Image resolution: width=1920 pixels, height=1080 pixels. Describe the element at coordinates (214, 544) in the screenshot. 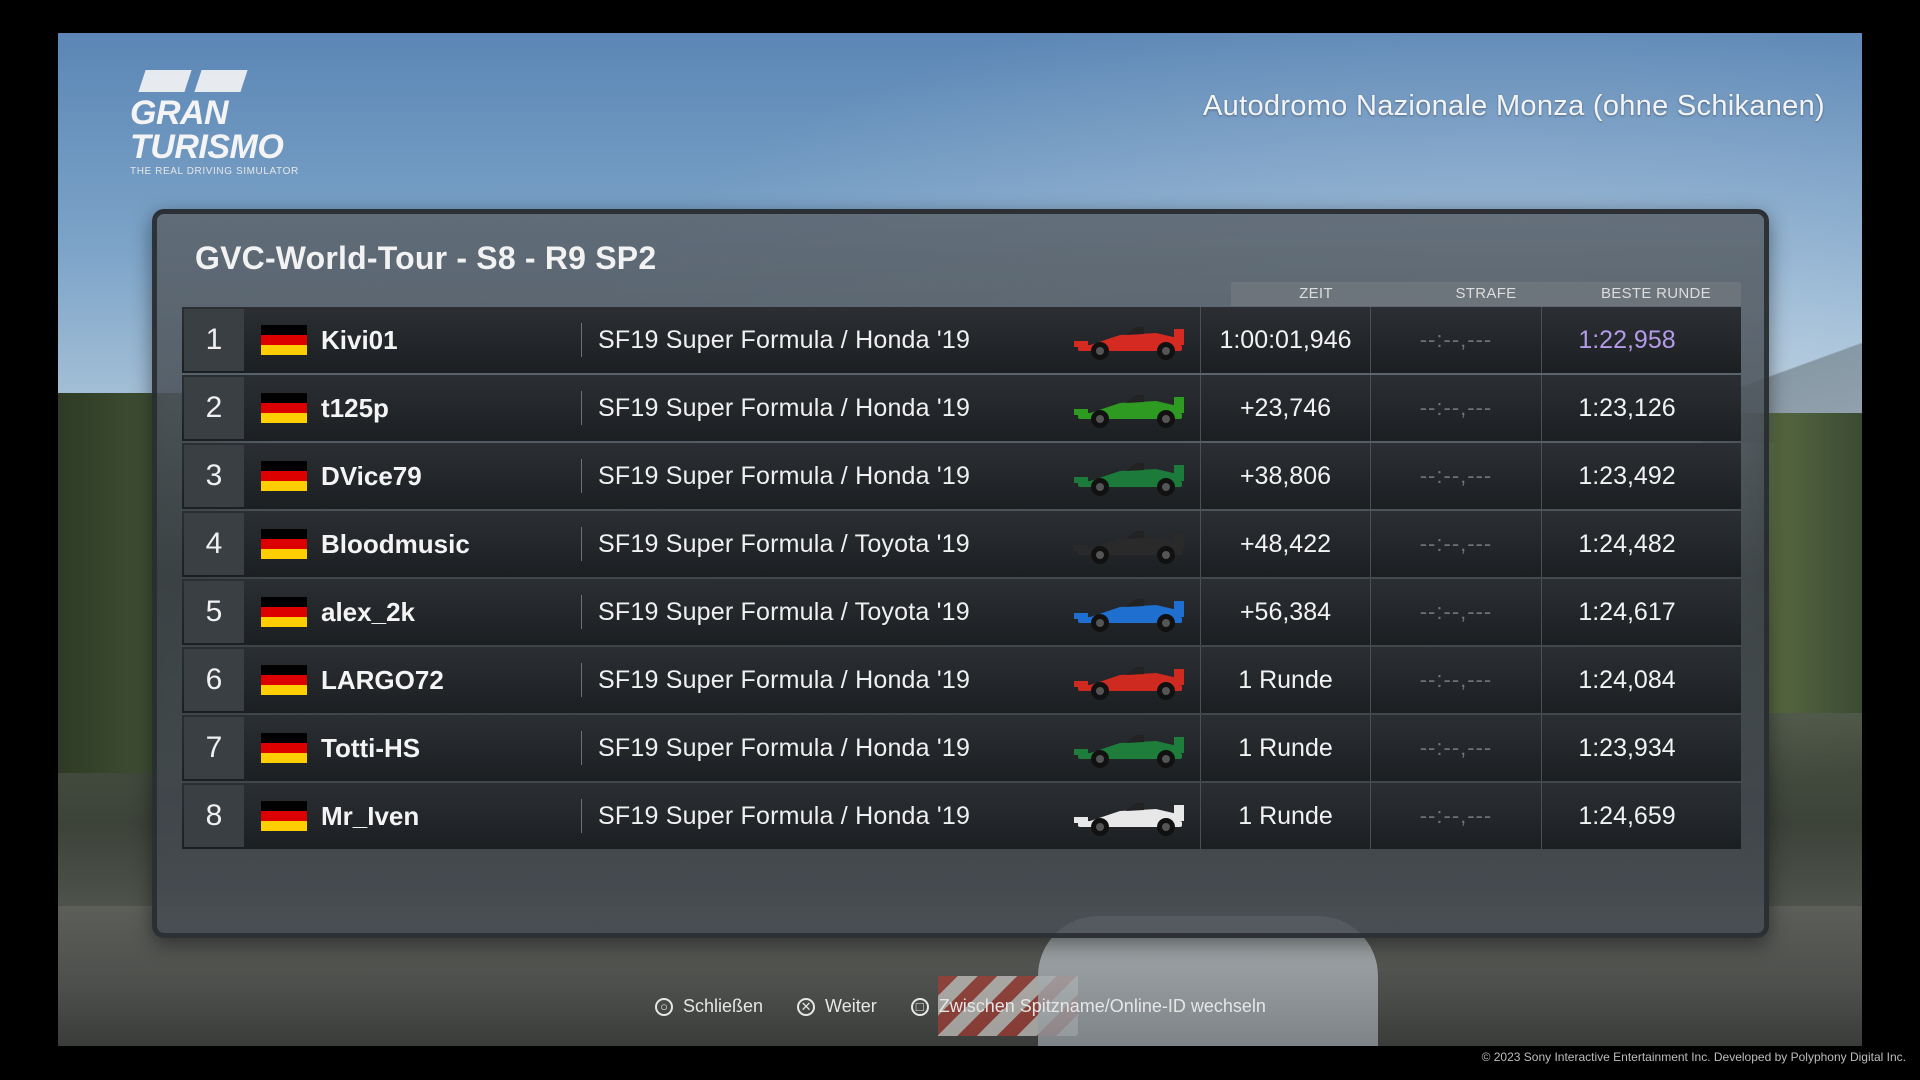

I see `position-badge: 4` at that location.